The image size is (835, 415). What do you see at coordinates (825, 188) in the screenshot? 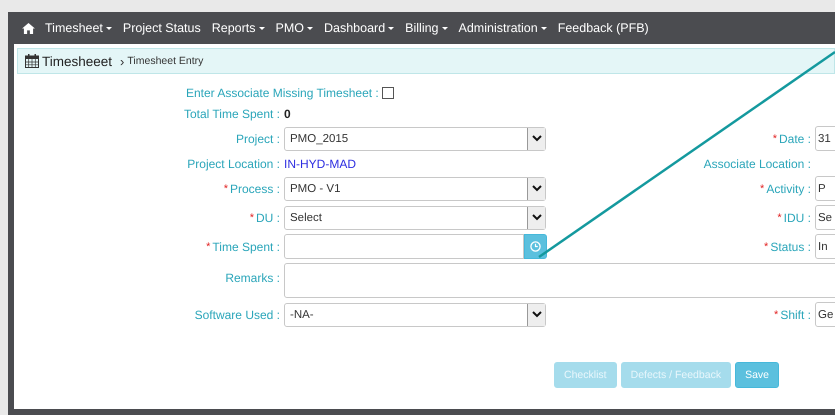
I see `input-field: P` at bounding box center [825, 188].